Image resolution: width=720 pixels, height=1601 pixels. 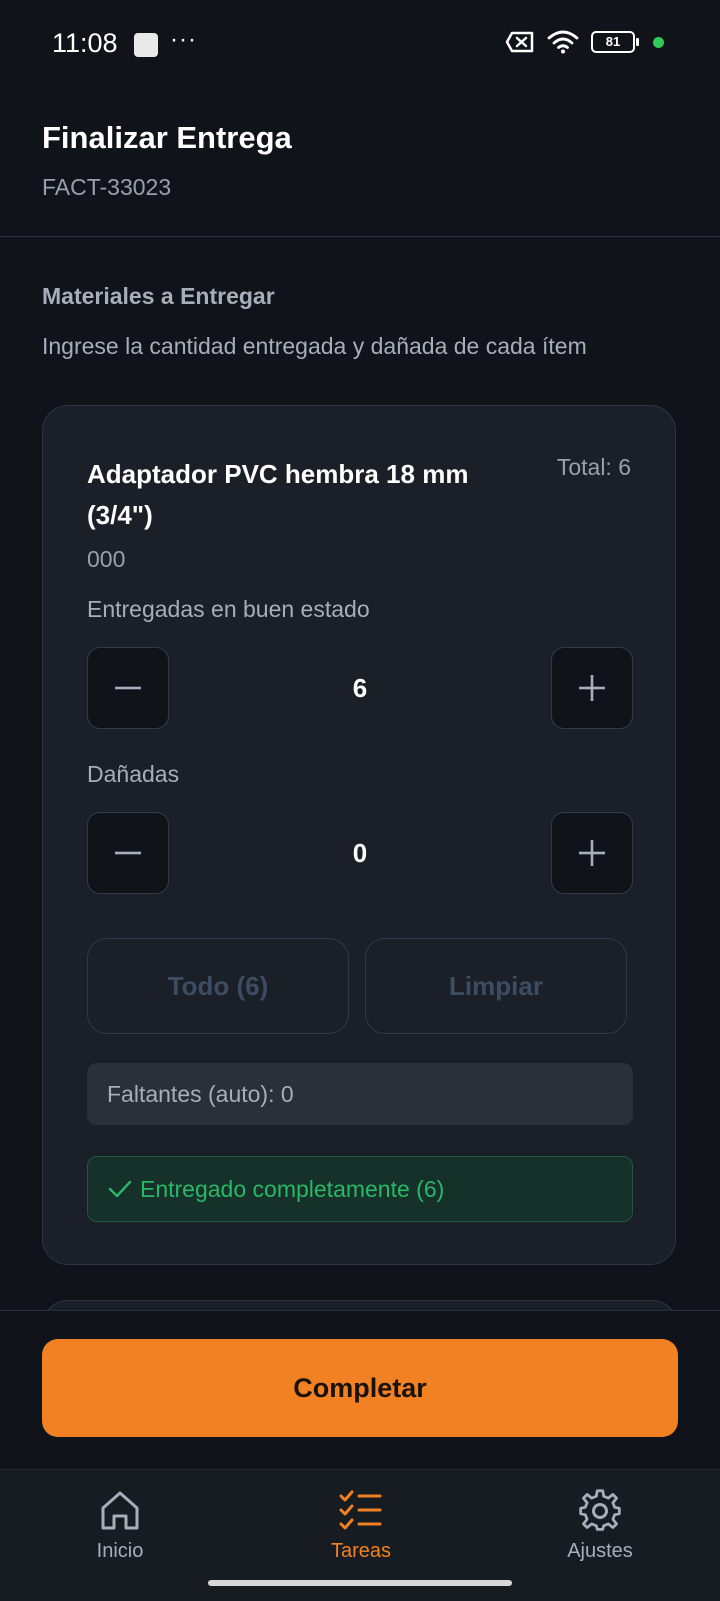 I want to click on gear-icon, so click(x=600, y=1510).